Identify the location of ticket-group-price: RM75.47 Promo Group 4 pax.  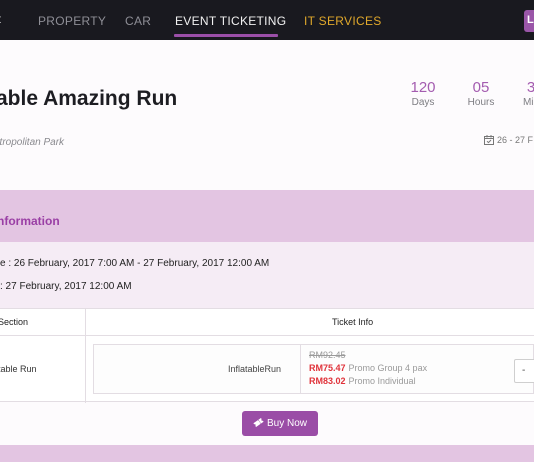
(368, 368).